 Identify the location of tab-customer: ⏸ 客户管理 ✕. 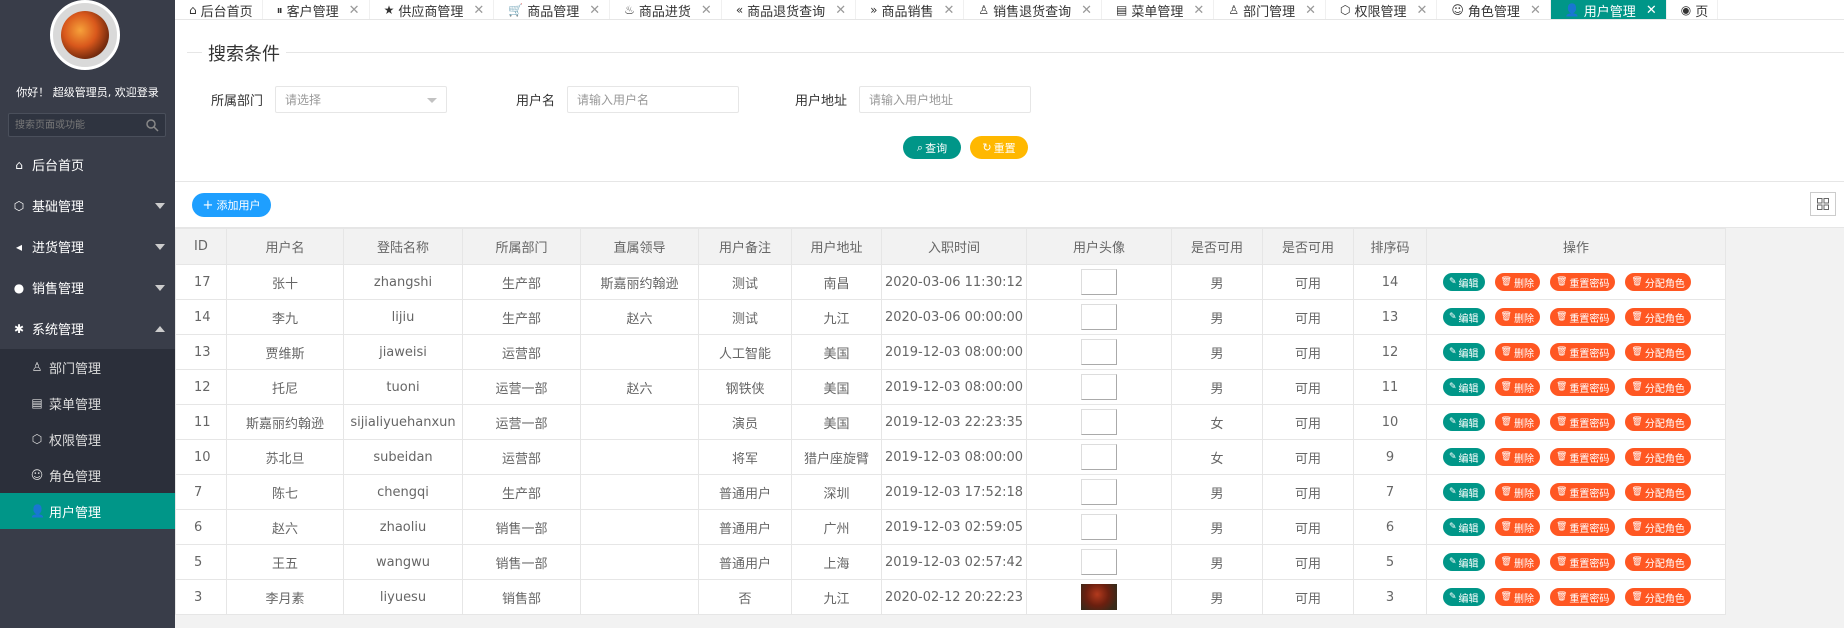
(316, 9).